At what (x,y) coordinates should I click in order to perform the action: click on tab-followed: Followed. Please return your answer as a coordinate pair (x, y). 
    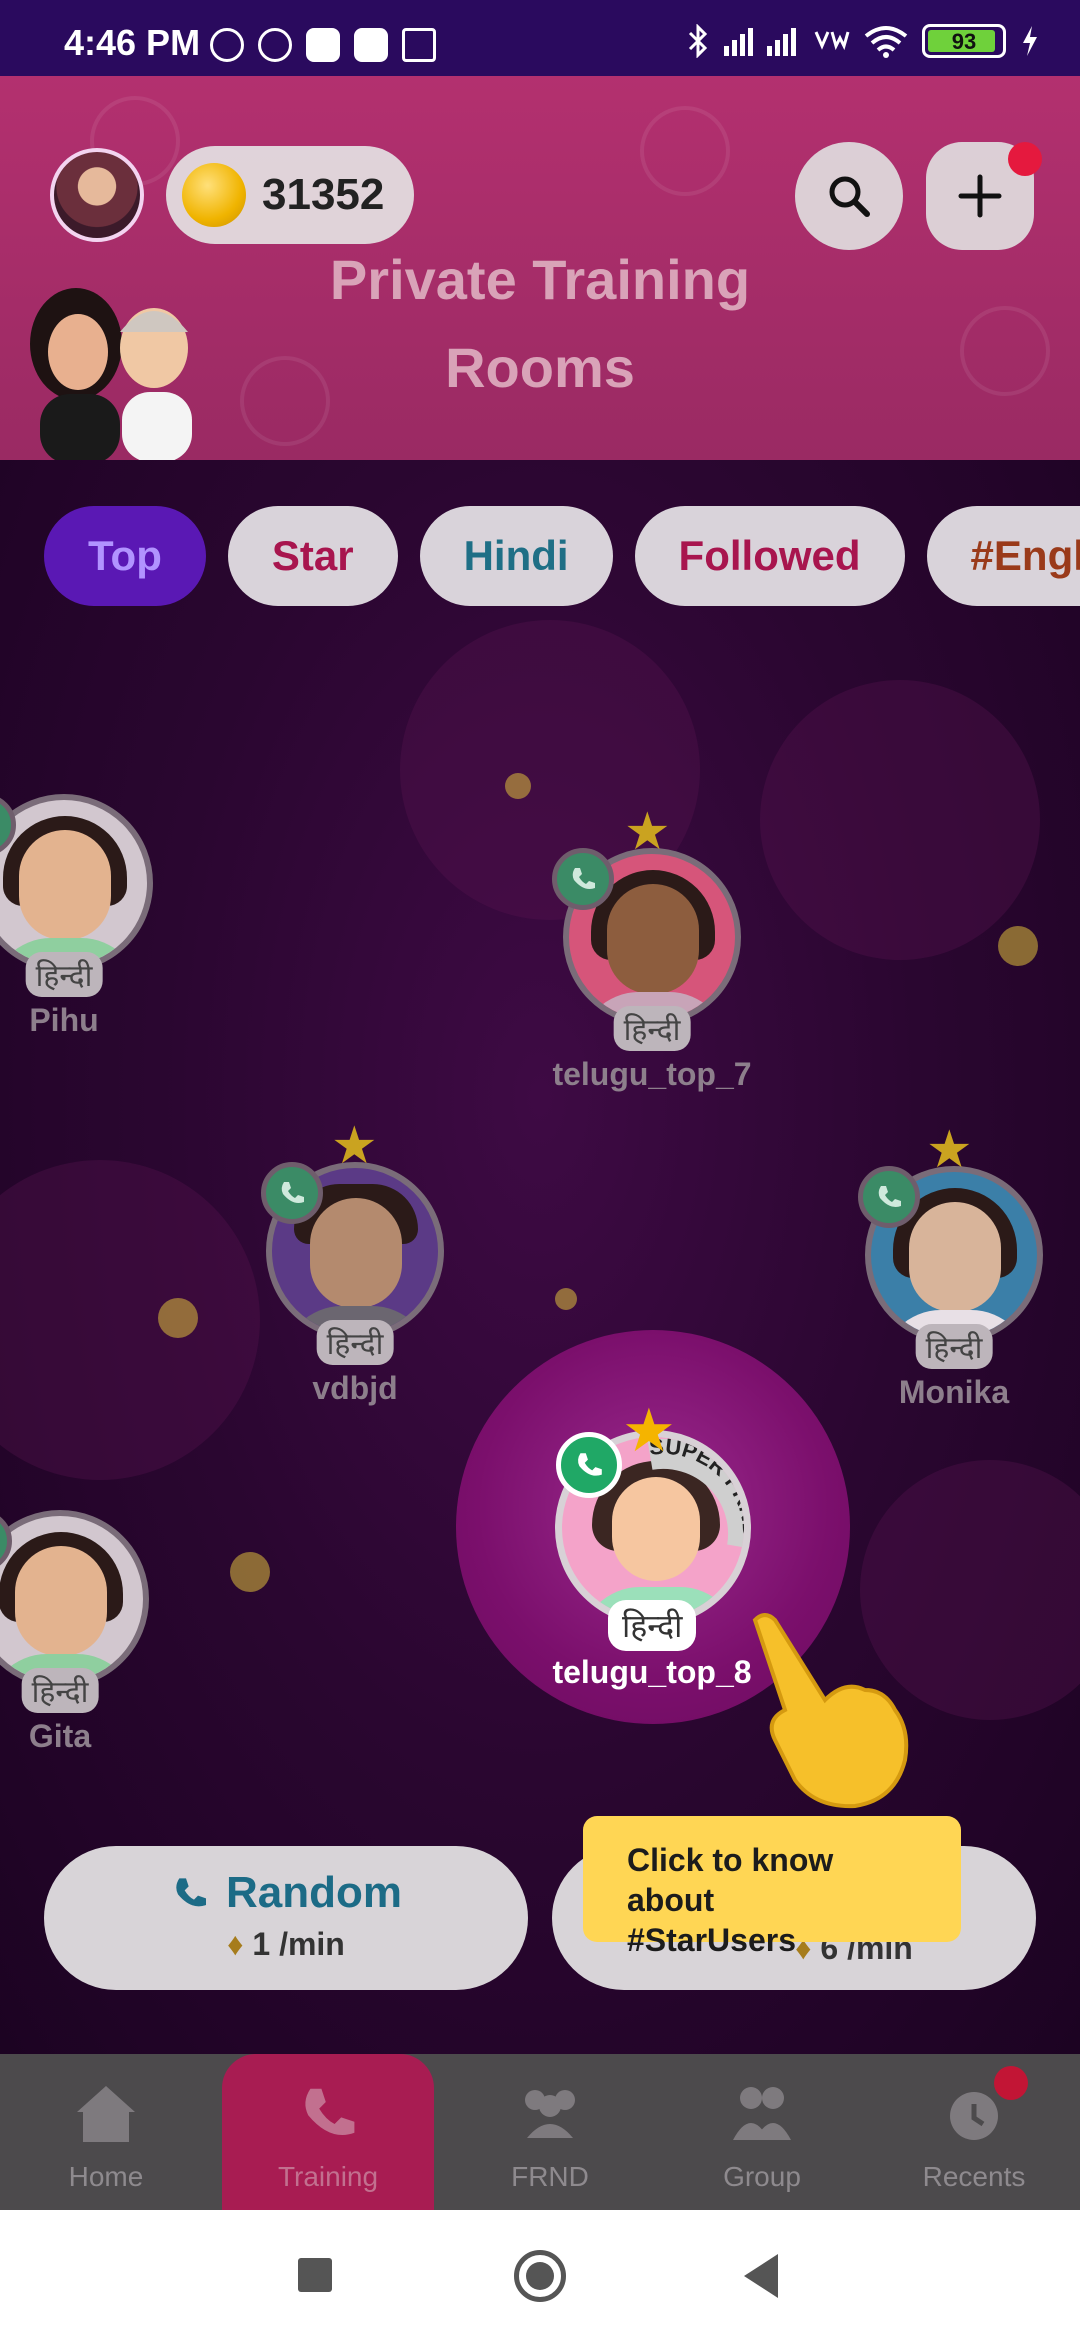
    Looking at the image, I should click on (769, 556).